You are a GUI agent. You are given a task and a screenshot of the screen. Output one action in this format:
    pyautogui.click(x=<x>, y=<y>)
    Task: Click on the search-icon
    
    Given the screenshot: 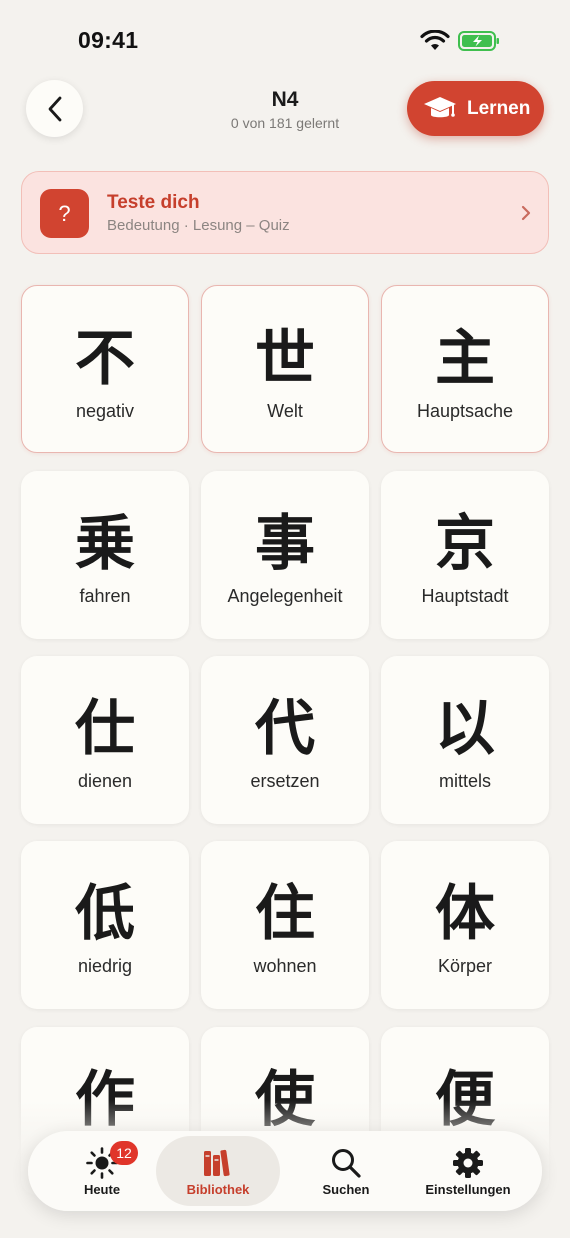 What is the action you would take?
    pyautogui.click(x=346, y=1163)
    